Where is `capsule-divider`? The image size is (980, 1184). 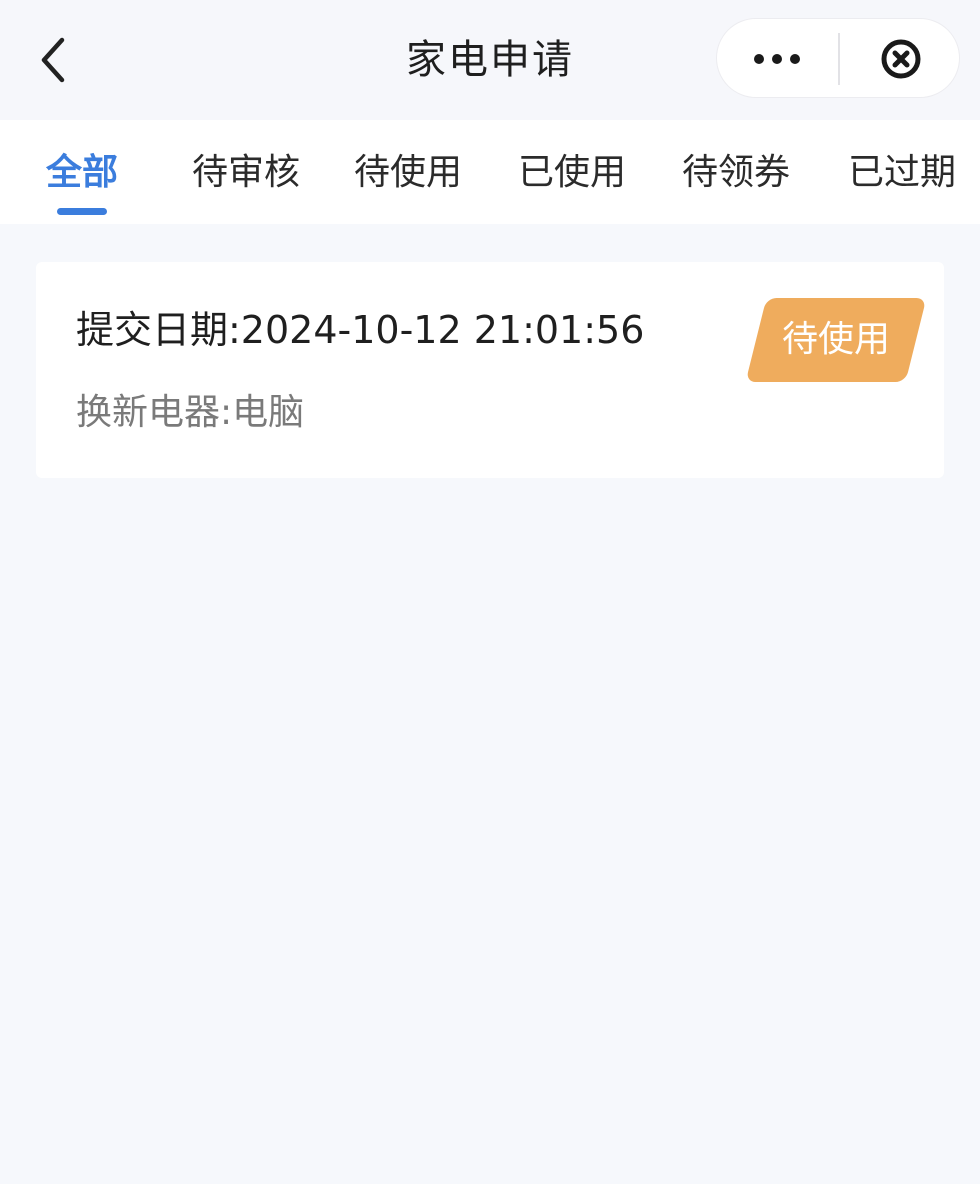 capsule-divider is located at coordinates (839, 59).